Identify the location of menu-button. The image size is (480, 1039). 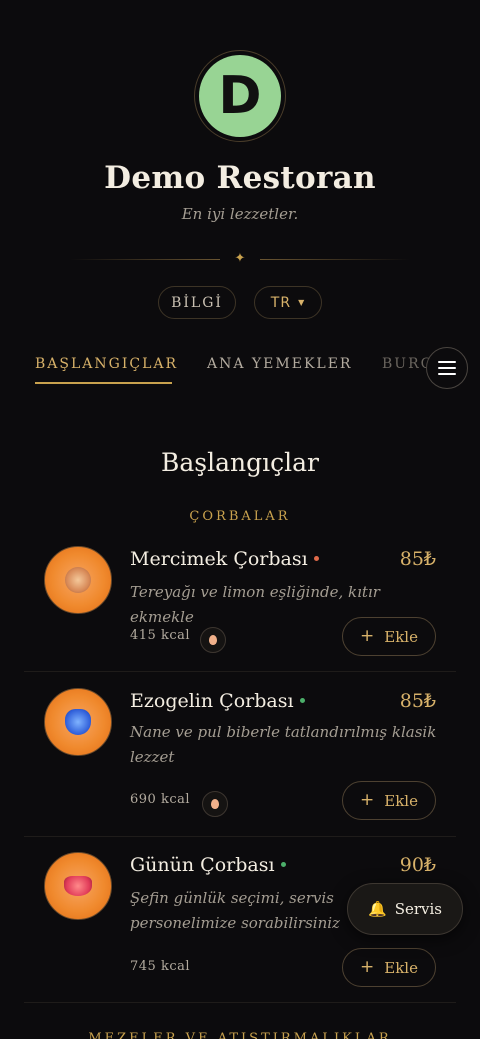
(447, 368).